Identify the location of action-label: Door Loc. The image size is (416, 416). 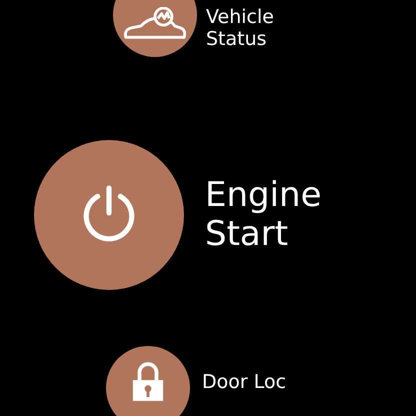
(244, 383).